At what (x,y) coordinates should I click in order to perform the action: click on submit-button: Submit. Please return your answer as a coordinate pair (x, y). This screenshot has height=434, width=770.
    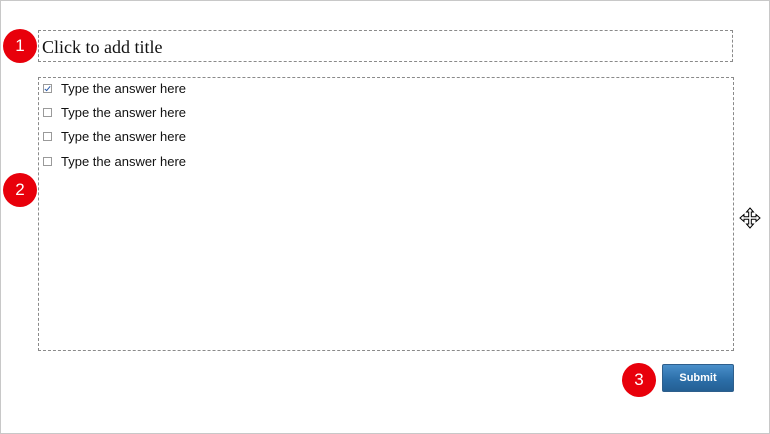
    Looking at the image, I should click on (698, 378).